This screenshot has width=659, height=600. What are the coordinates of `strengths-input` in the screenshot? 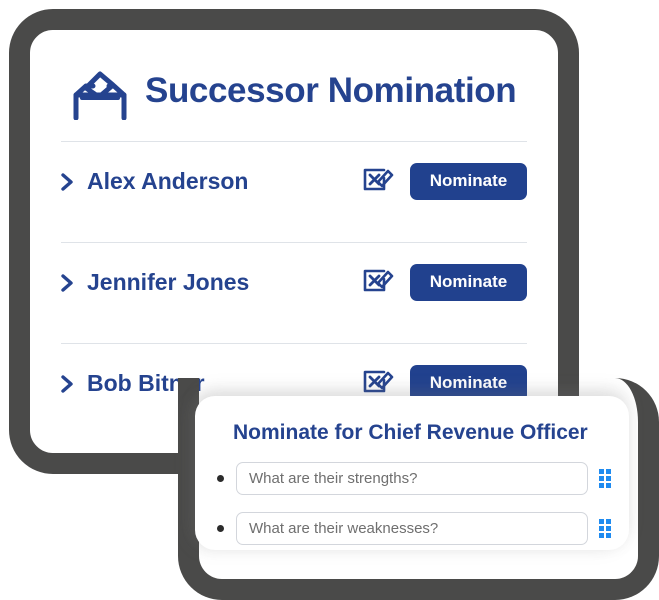 It's located at (412, 478).